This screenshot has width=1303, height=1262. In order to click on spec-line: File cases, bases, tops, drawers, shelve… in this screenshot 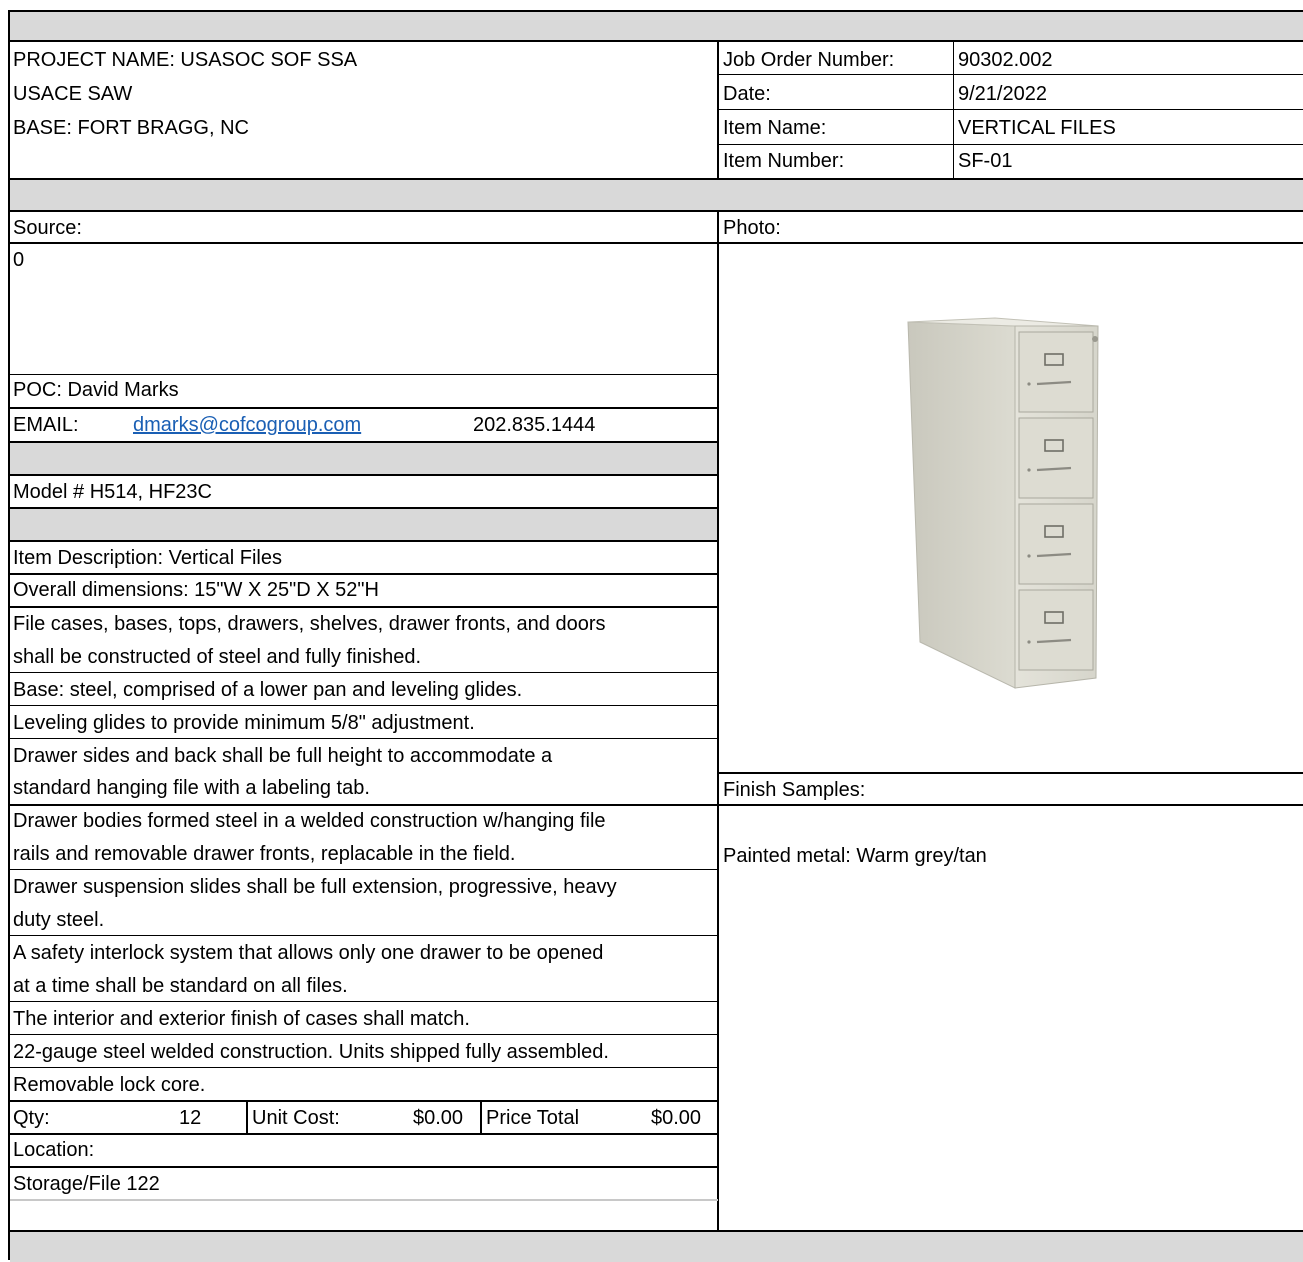, I will do `click(309, 624)`.